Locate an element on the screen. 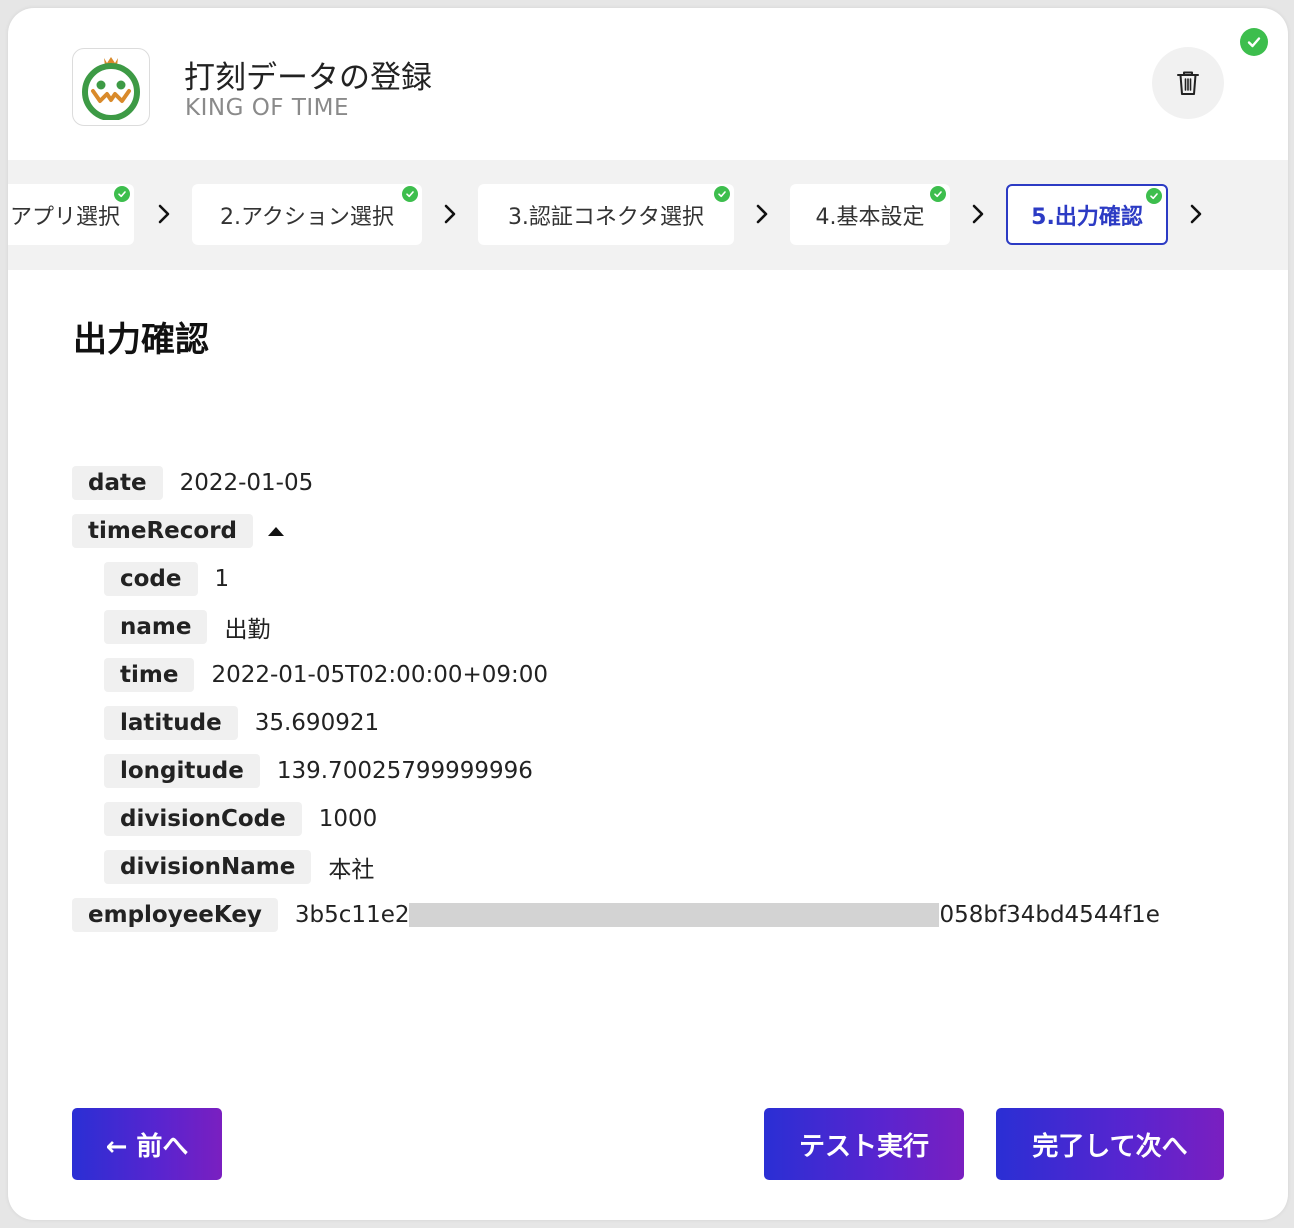 The width and height of the screenshot is (1294, 1228). output-value: 3b5c11e2 058bf34bd4544f1e is located at coordinates (727, 915).